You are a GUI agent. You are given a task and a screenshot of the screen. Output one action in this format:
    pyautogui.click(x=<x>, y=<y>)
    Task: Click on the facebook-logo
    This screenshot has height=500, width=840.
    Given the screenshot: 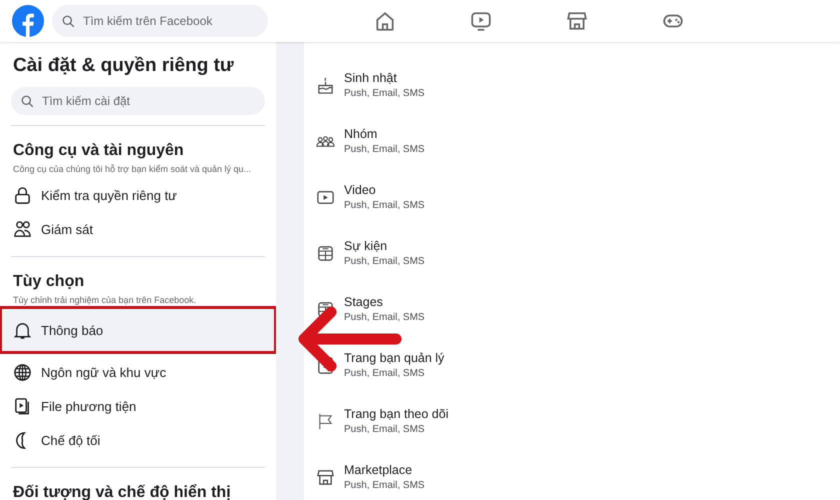 What is the action you would take?
    pyautogui.click(x=28, y=21)
    